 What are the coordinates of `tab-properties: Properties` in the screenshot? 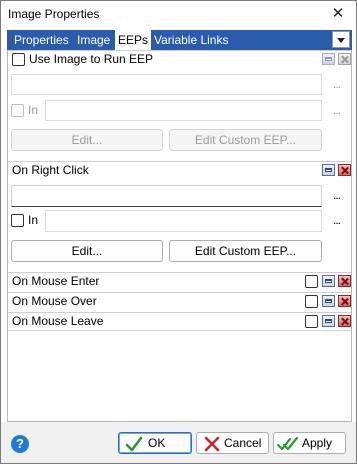 It's located at (41, 41).